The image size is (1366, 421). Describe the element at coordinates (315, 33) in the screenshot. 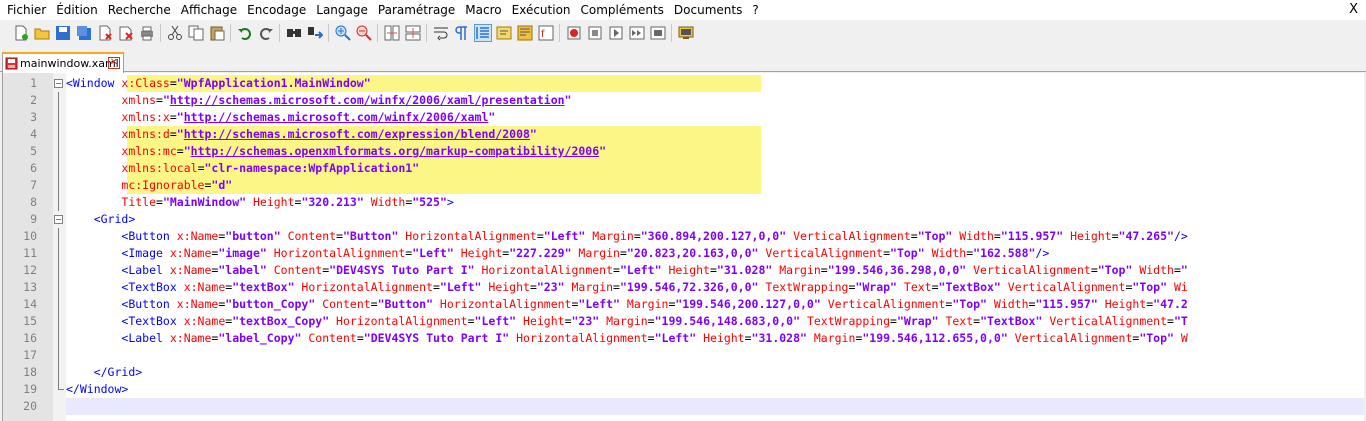

I see `replace-button` at that location.